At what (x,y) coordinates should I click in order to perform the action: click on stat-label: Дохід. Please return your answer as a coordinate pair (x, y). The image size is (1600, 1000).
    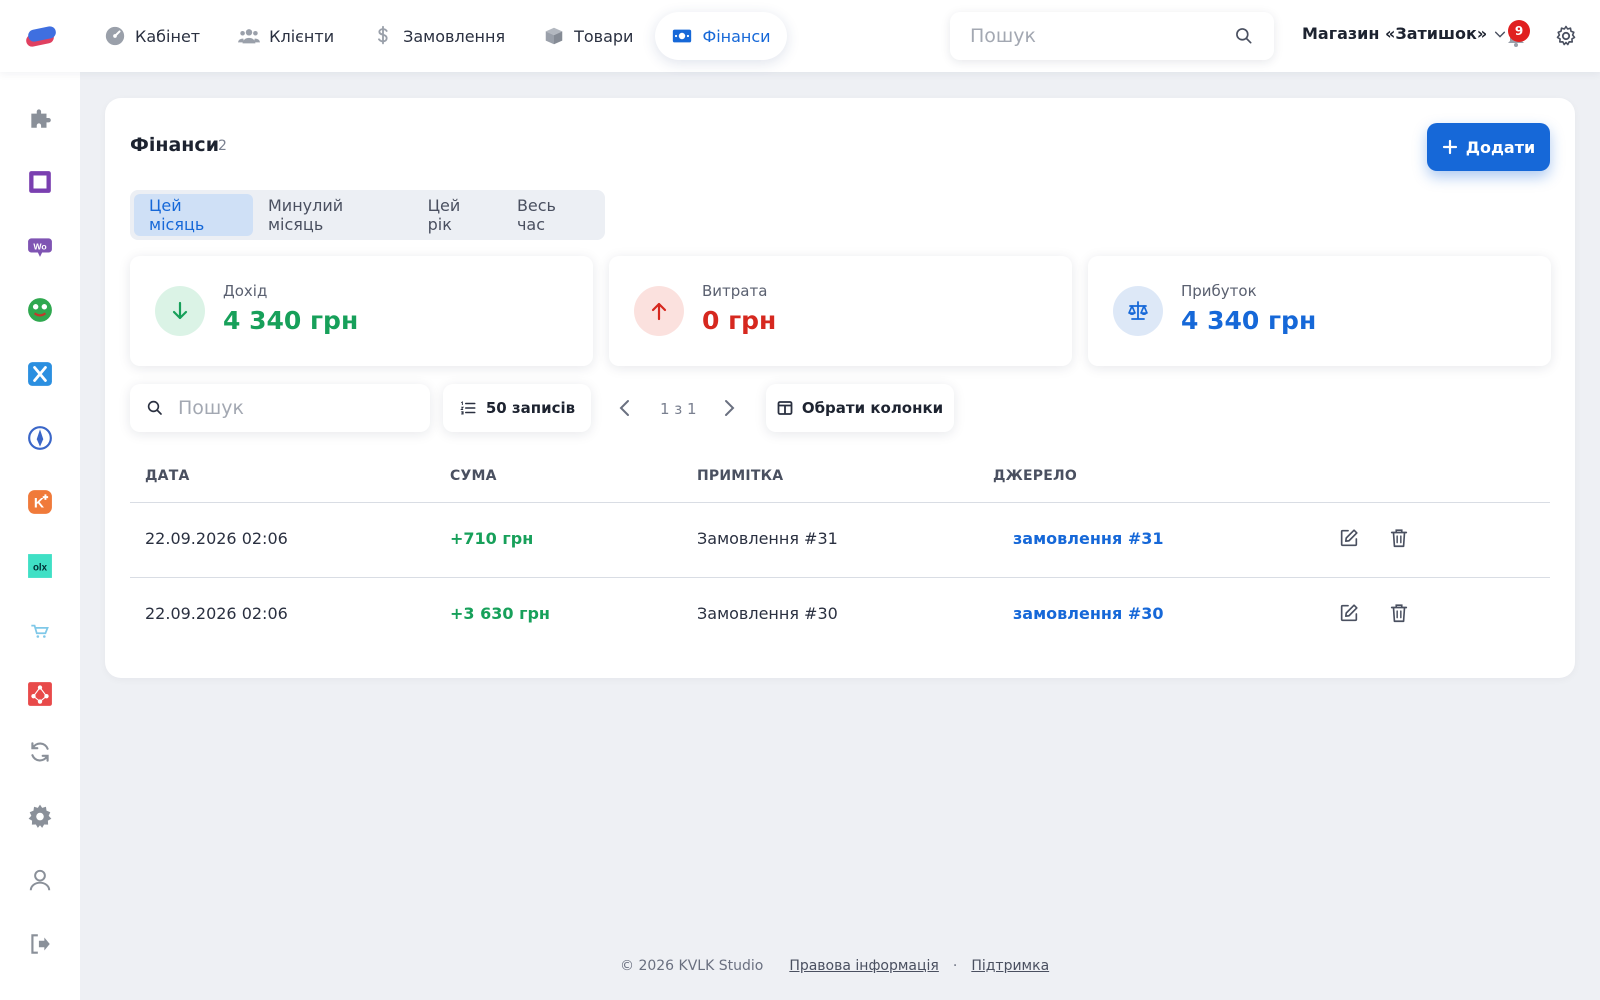
    Looking at the image, I should click on (245, 291).